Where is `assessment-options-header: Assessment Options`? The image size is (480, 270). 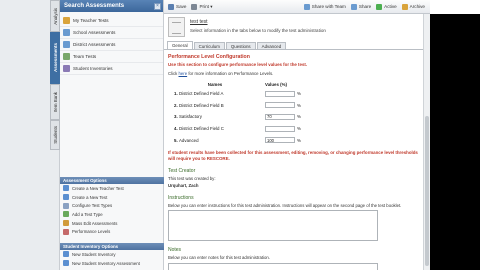
assessment-options-header: Assessment Options is located at coordinates (112, 180).